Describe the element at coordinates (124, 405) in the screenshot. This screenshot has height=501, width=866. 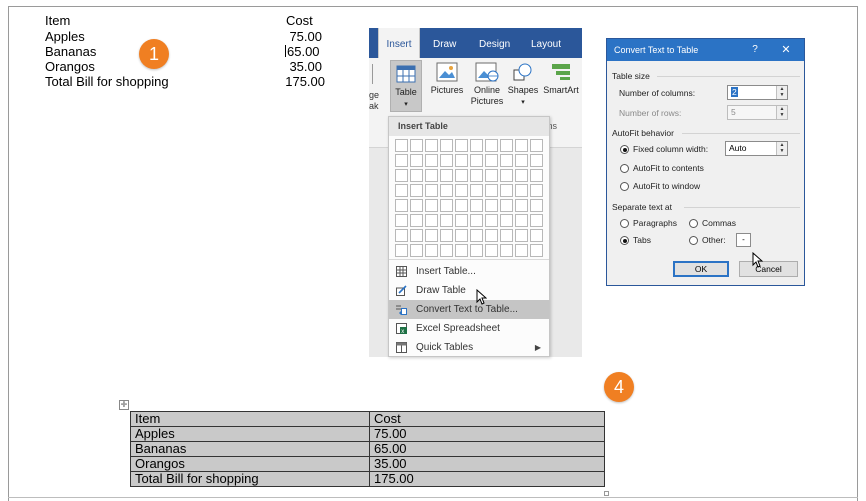
I see `table-move-handle-icon: ✛` at that location.